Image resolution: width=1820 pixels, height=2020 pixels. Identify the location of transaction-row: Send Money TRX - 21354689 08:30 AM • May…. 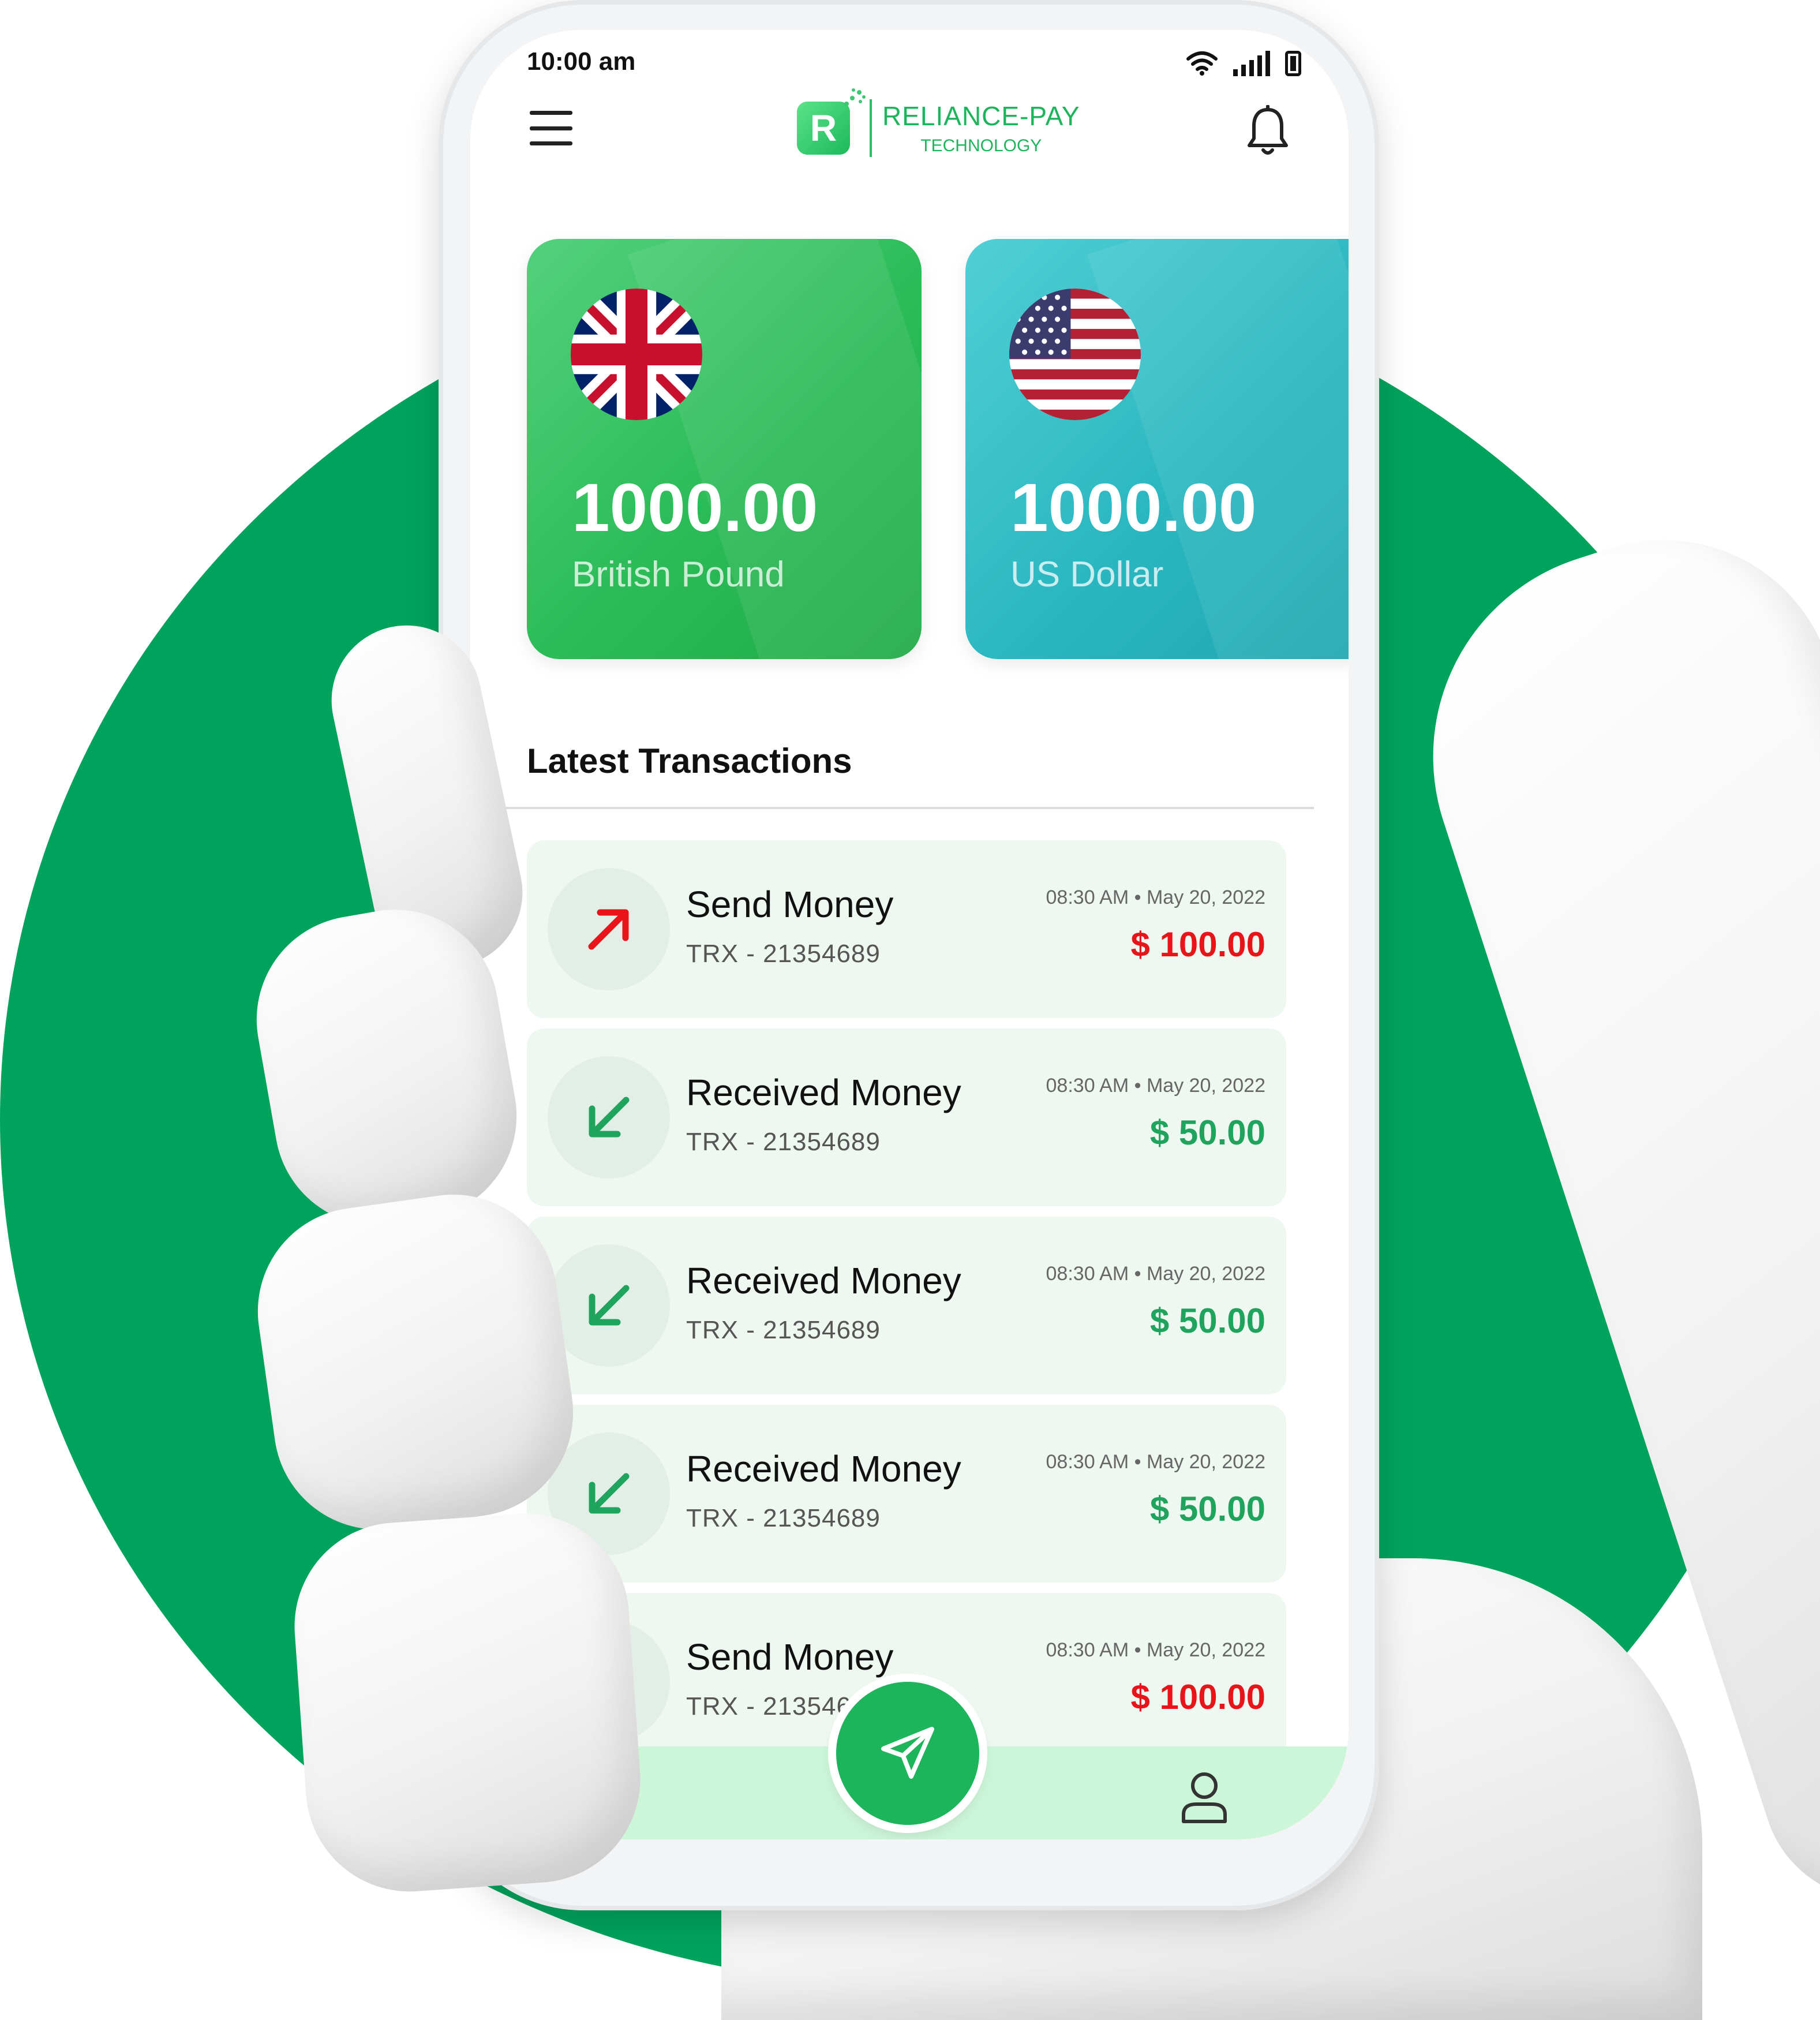
(906, 929).